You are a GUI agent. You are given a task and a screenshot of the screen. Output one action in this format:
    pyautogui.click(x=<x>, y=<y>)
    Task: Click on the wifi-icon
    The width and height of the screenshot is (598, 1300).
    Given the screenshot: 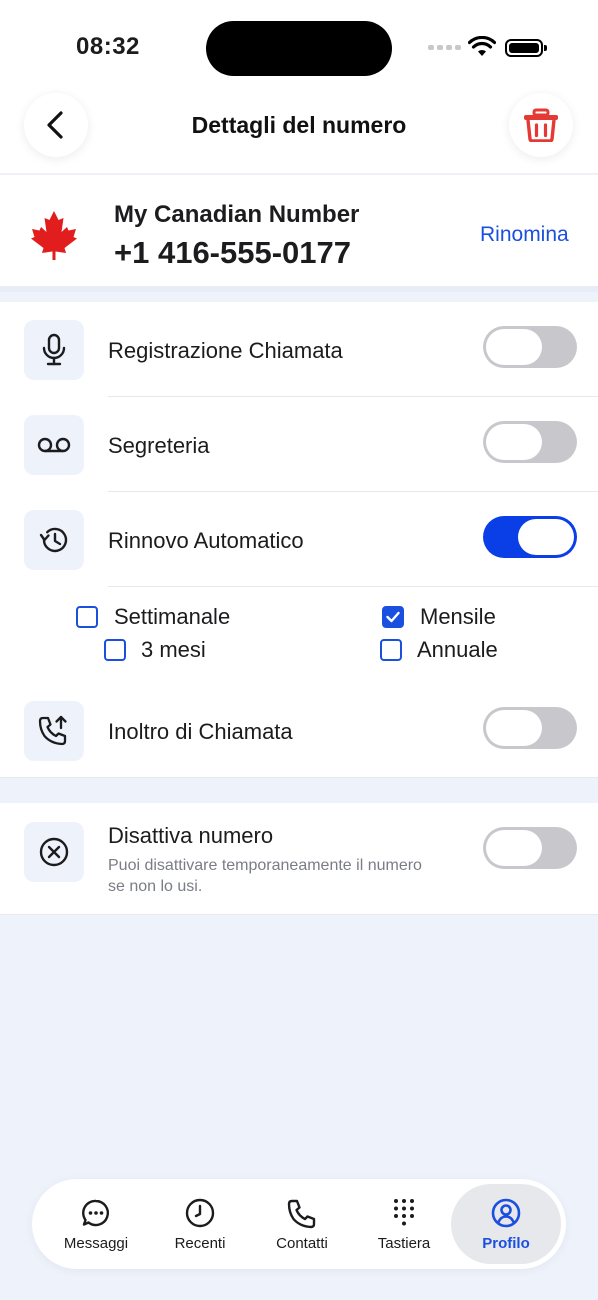 What is the action you would take?
    pyautogui.click(x=482, y=46)
    